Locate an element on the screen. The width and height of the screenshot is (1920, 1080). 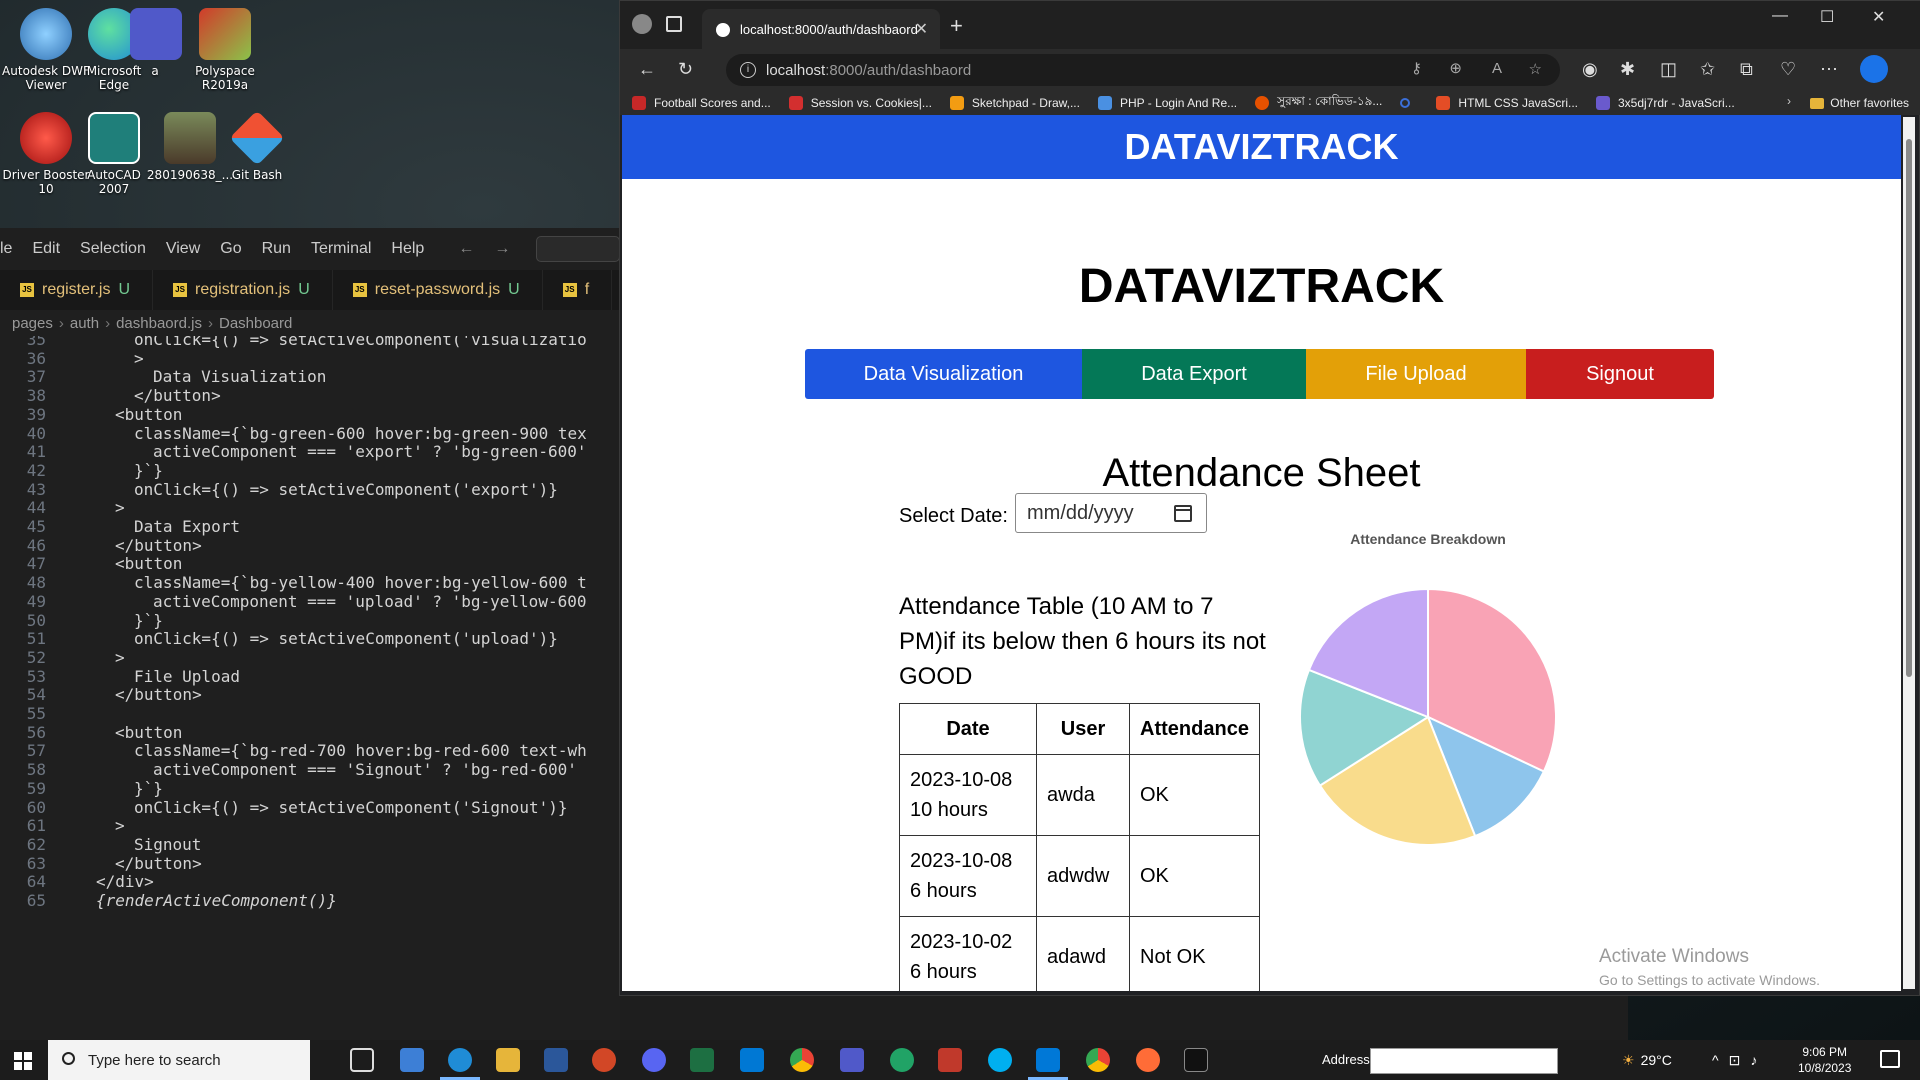
tab-f: JS f is located at coordinates (578, 290).